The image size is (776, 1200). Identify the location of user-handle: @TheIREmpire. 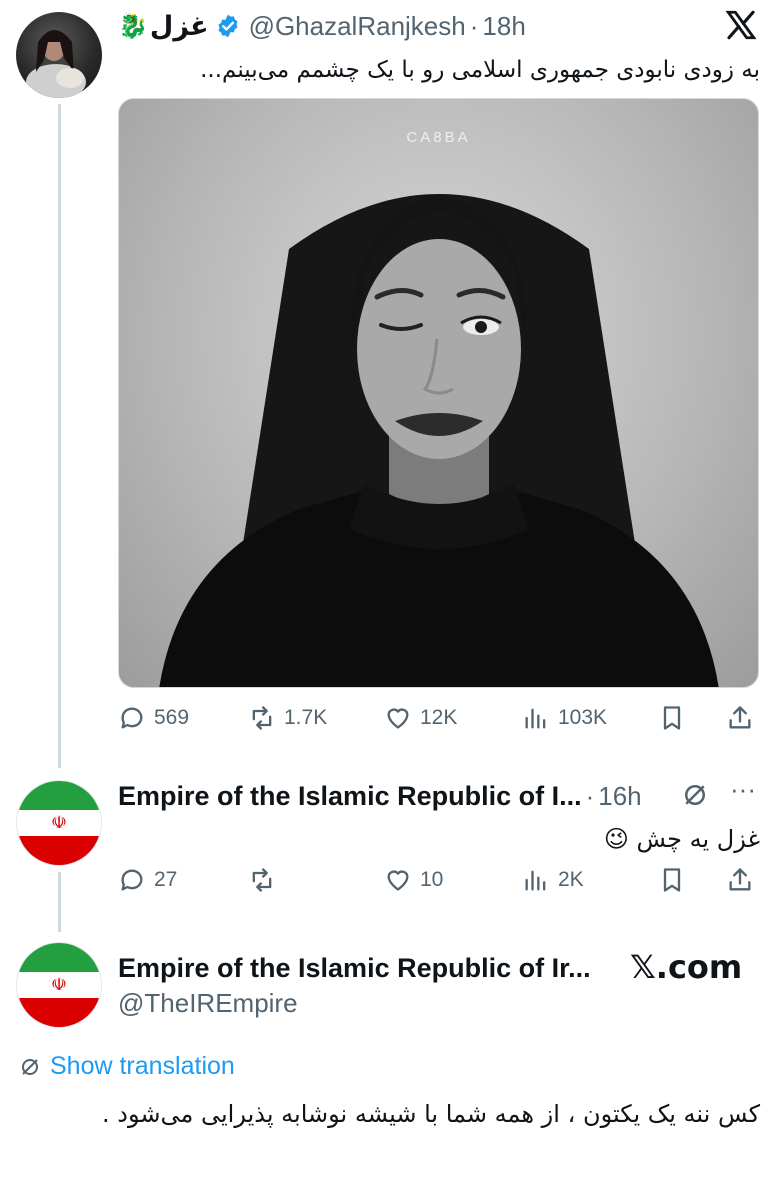
(208, 1003).